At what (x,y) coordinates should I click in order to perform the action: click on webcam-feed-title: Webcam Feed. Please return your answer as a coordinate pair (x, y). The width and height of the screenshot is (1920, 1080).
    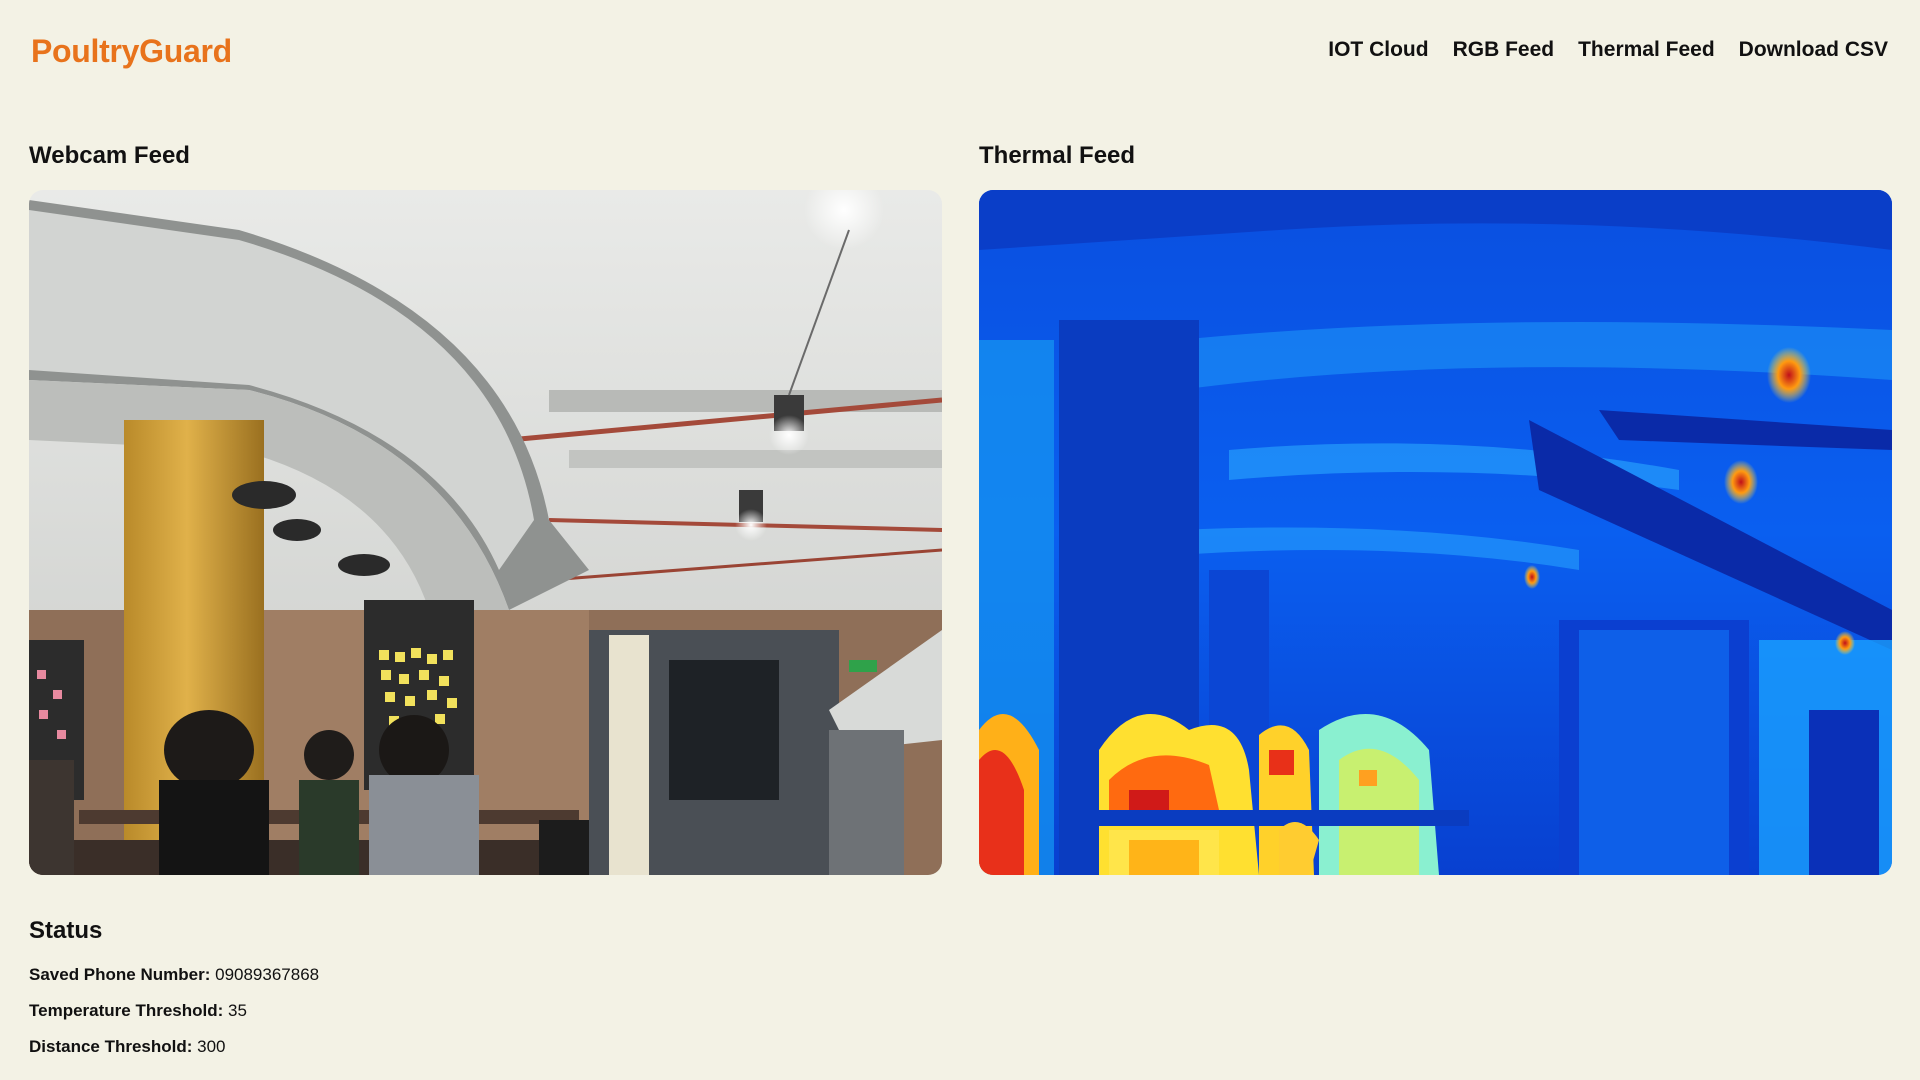
    Looking at the image, I should click on (109, 155).